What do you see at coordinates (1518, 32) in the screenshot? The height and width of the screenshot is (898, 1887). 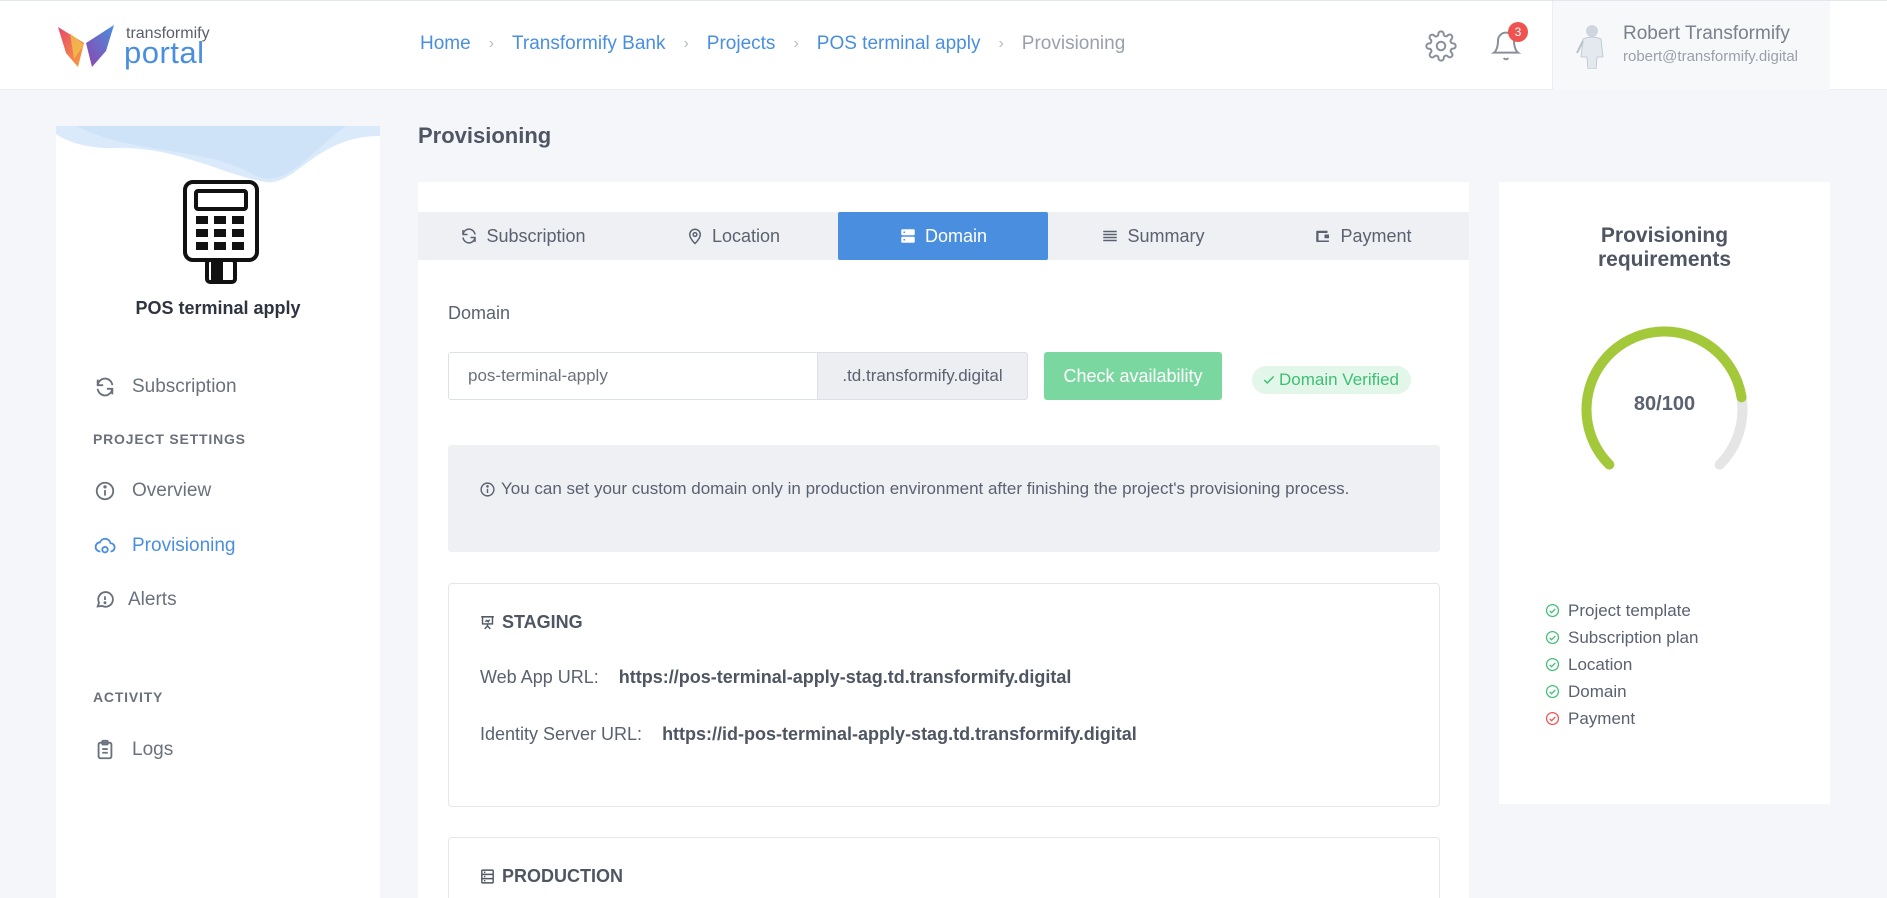 I see `notification-badge: 3` at bounding box center [1518, 32].